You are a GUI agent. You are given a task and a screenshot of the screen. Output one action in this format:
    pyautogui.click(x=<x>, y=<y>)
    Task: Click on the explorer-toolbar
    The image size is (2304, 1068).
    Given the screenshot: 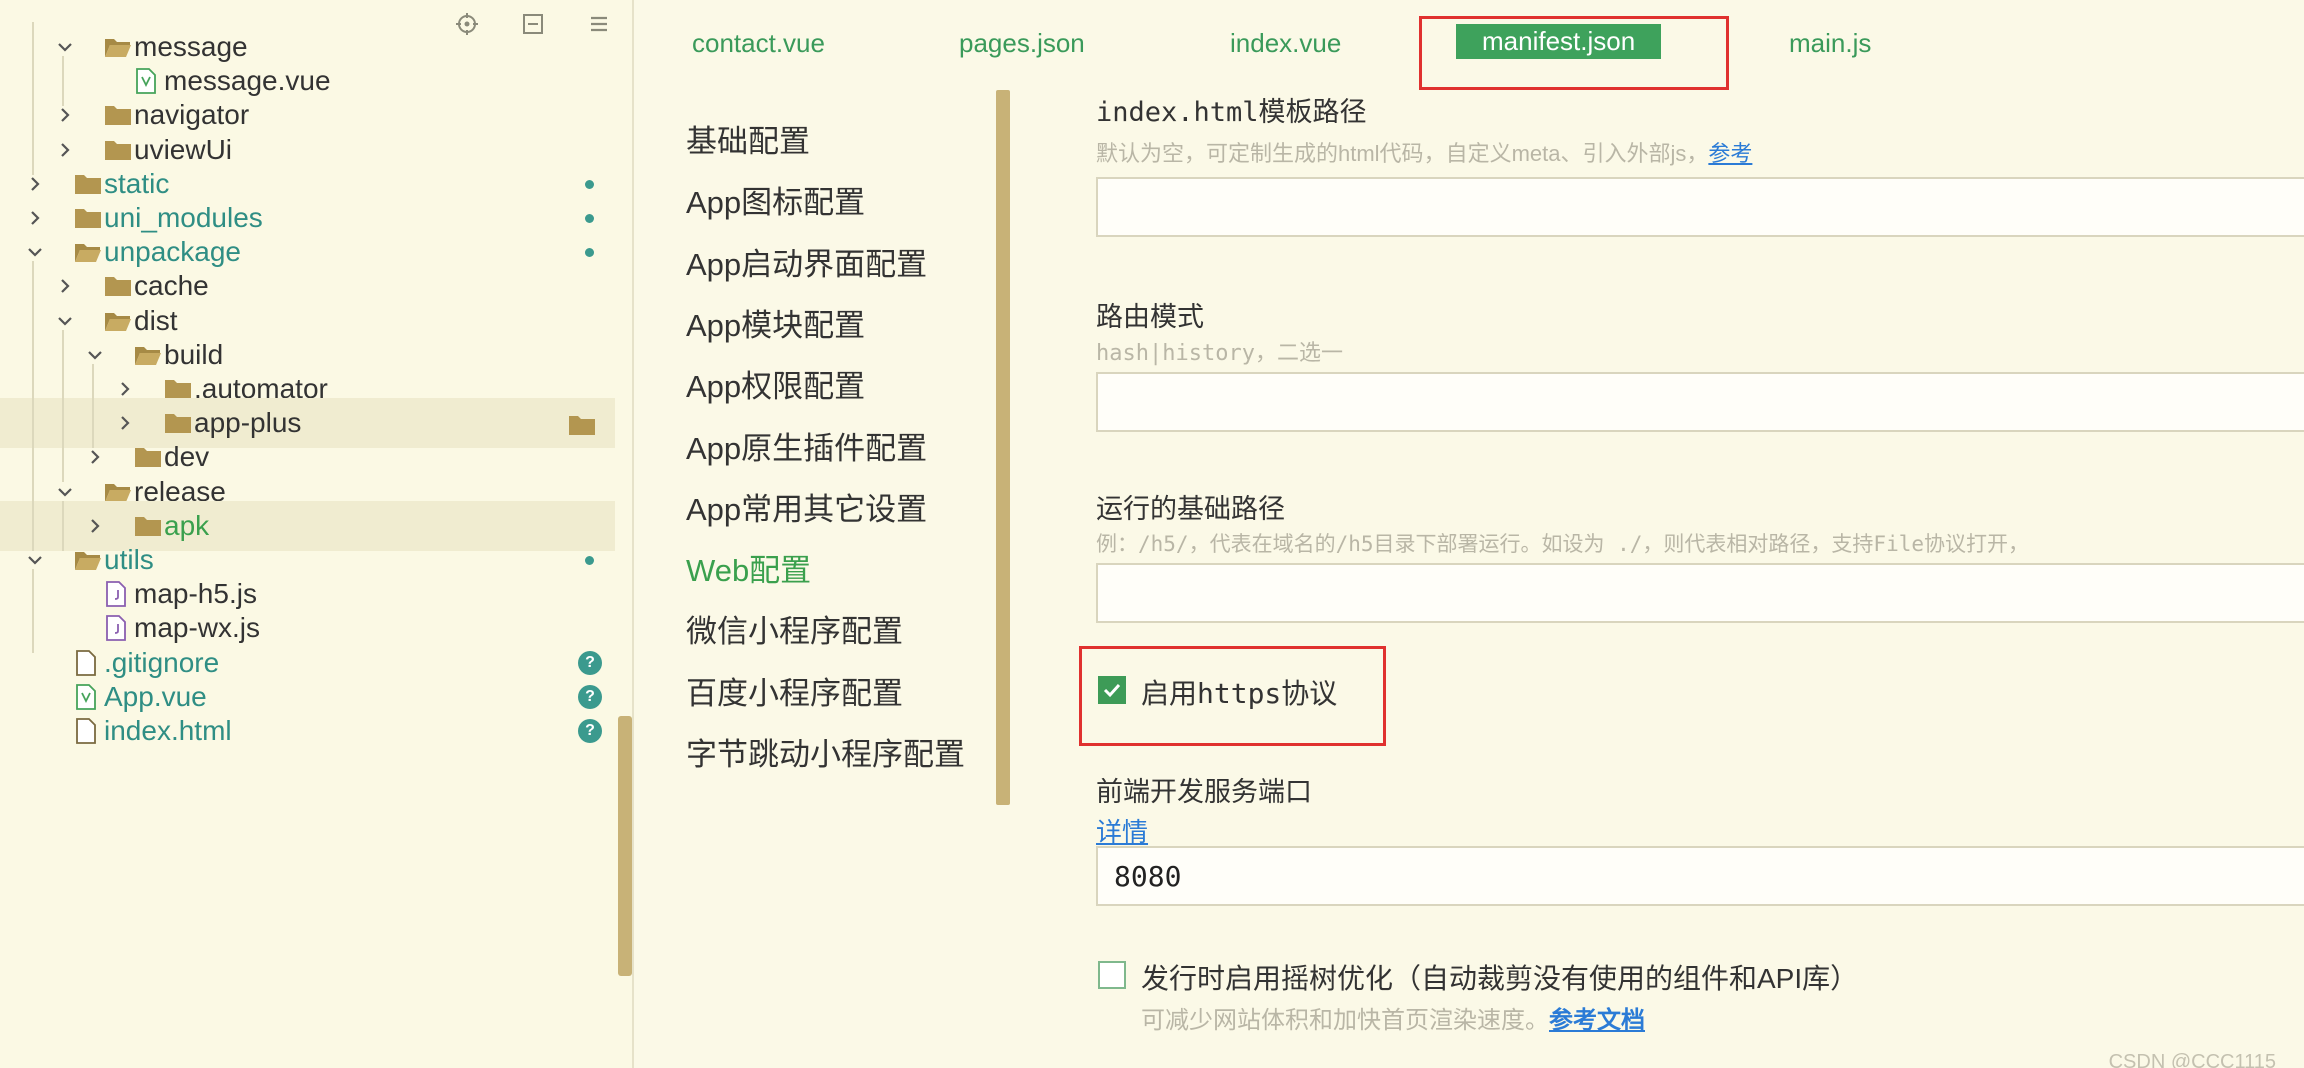 What is the action you would take?
    pyautogui.click(x=533, y=24)
    